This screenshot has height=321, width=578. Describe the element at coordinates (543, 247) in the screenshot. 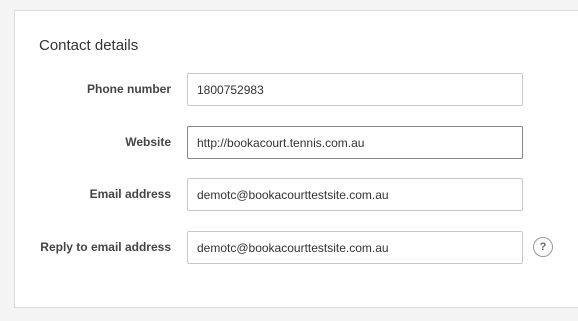

I see `question-mark-icon: ?` at that location.